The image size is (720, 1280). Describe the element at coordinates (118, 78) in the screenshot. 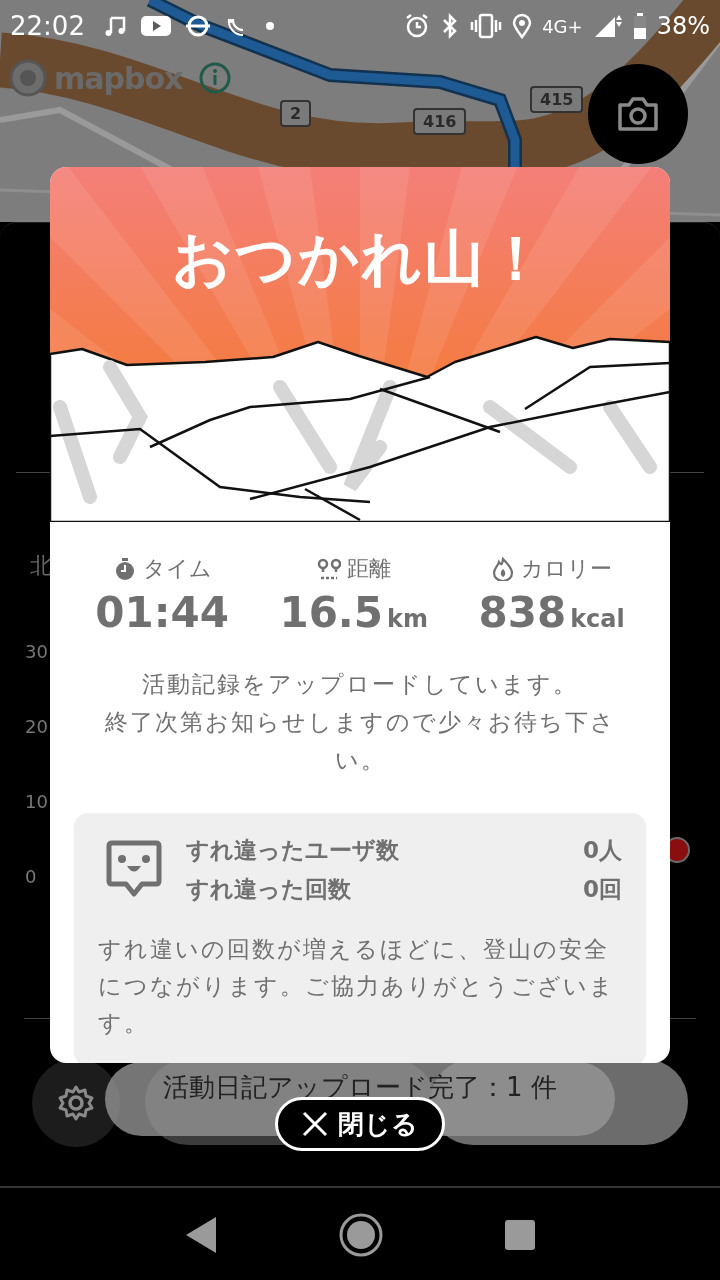

I see `map-attribution: mapbox` at that location.